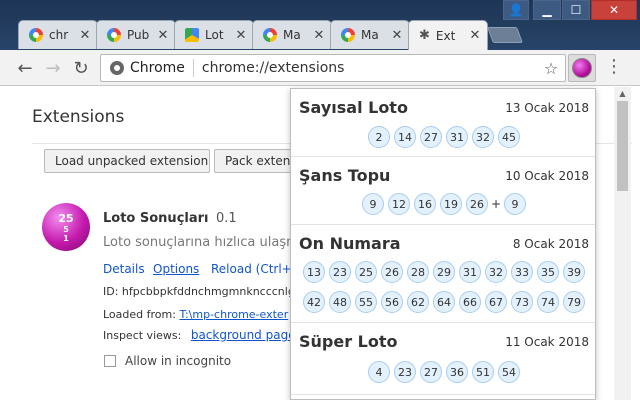  Describe the element at coordinates (81, 68) in the screenshot. I see `reload-icon: ↻` at that location.